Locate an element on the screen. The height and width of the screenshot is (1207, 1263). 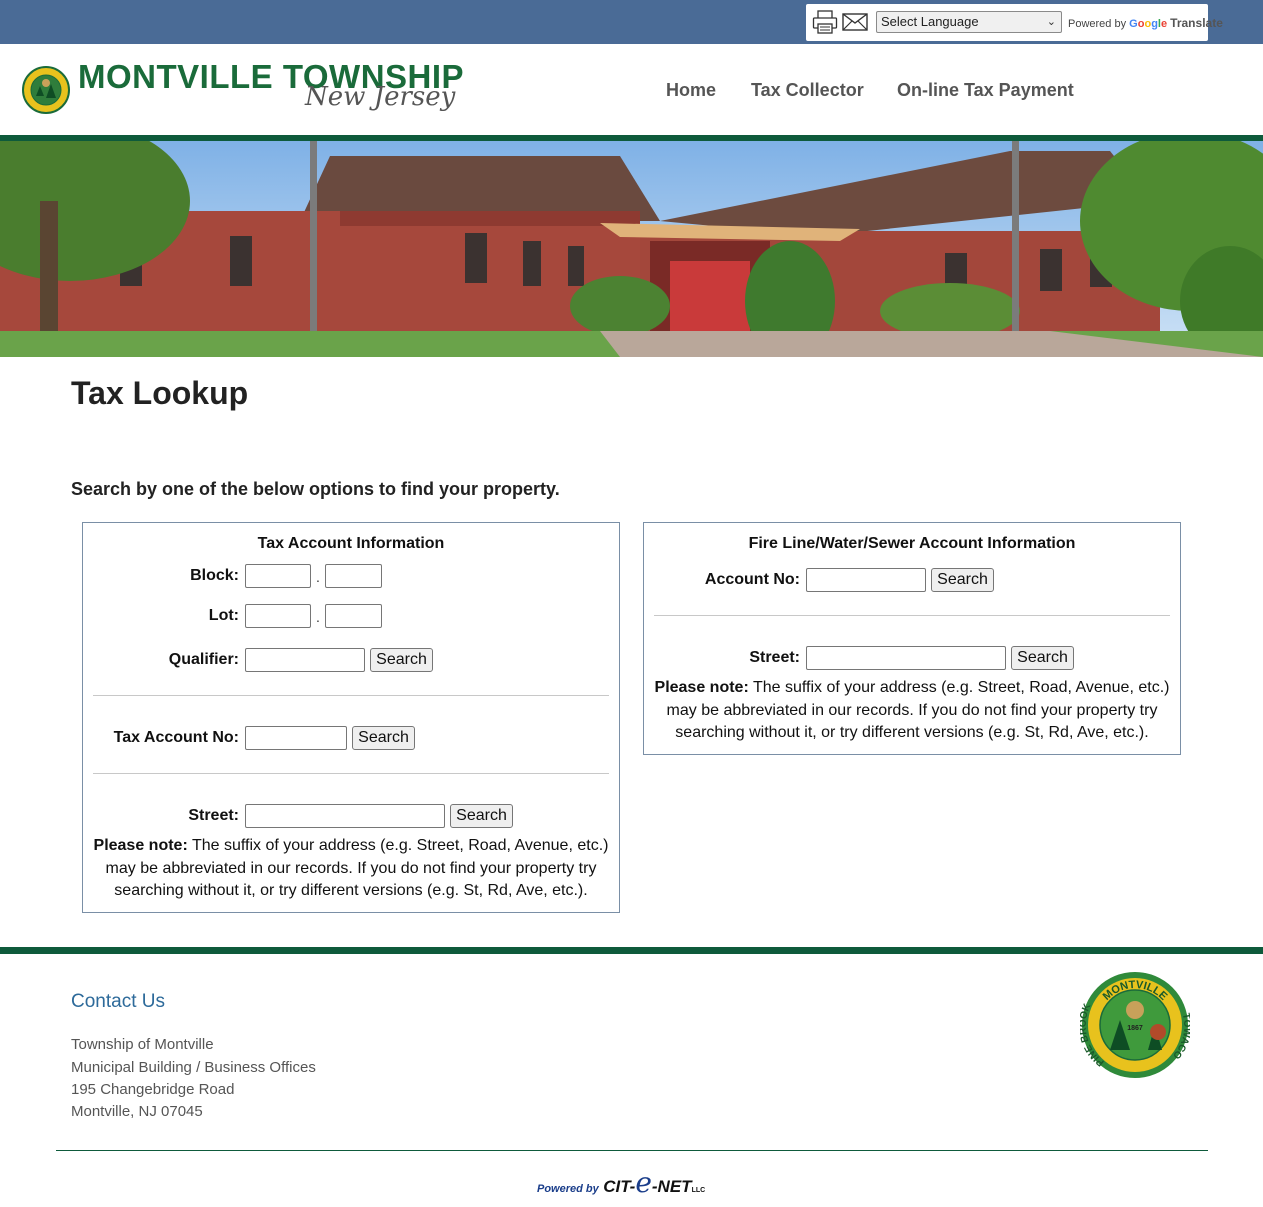
account-no-input is located at coordinates (866, 580).